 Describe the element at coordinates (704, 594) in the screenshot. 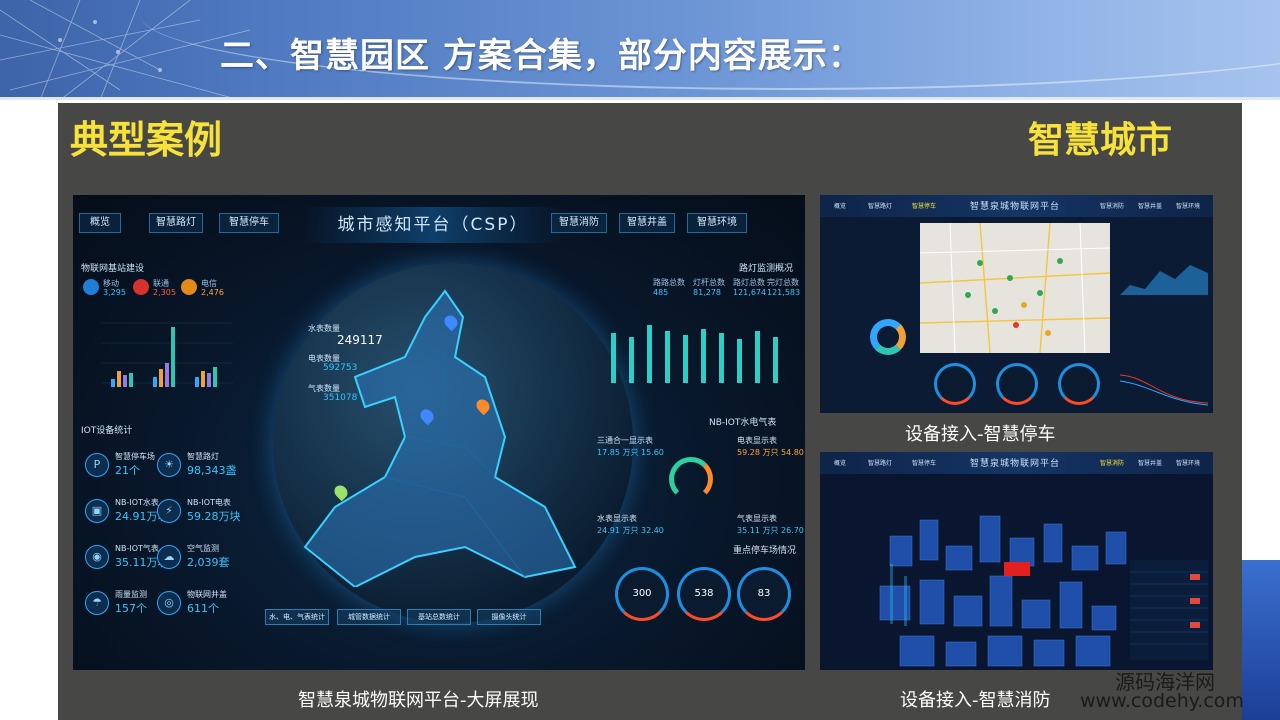

I see `parking-gauge: 538` at that location.